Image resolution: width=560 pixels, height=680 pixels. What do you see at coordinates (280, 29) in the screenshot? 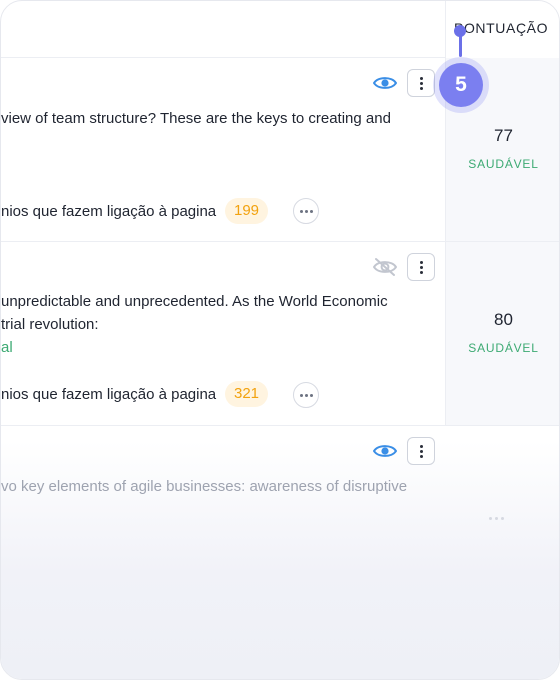
I see `table-header: PONTUAÇÃO` at bounding box center [280, 29].